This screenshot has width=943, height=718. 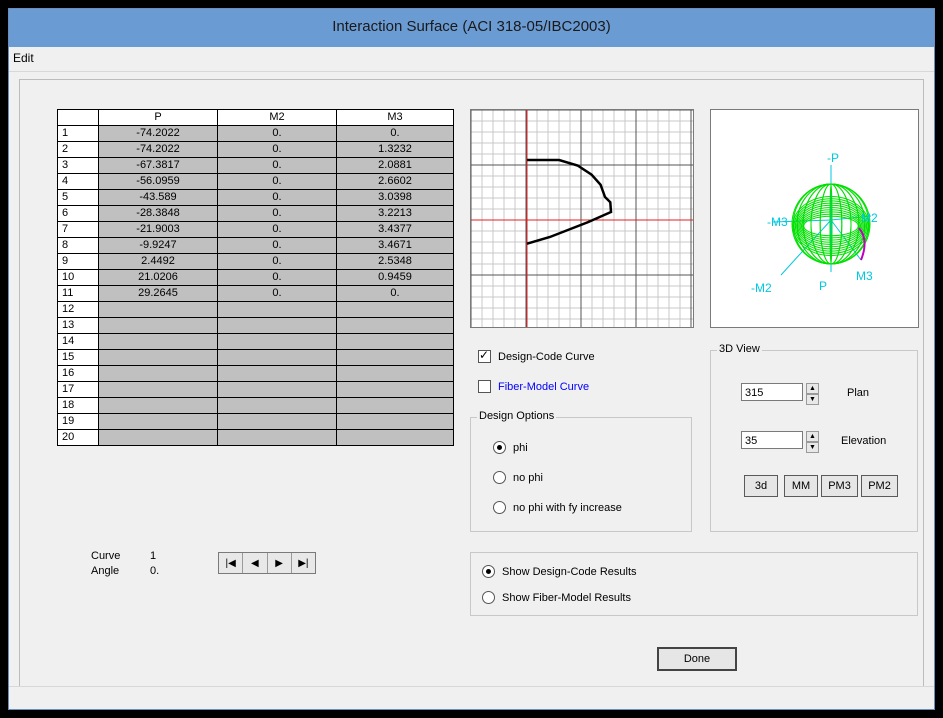 What do you see at coordinates (556, 597) in the screenshot?
I see `show-fiber-model-results-radio: Show Fiber-Model Results` at bounding box center [556, 597].